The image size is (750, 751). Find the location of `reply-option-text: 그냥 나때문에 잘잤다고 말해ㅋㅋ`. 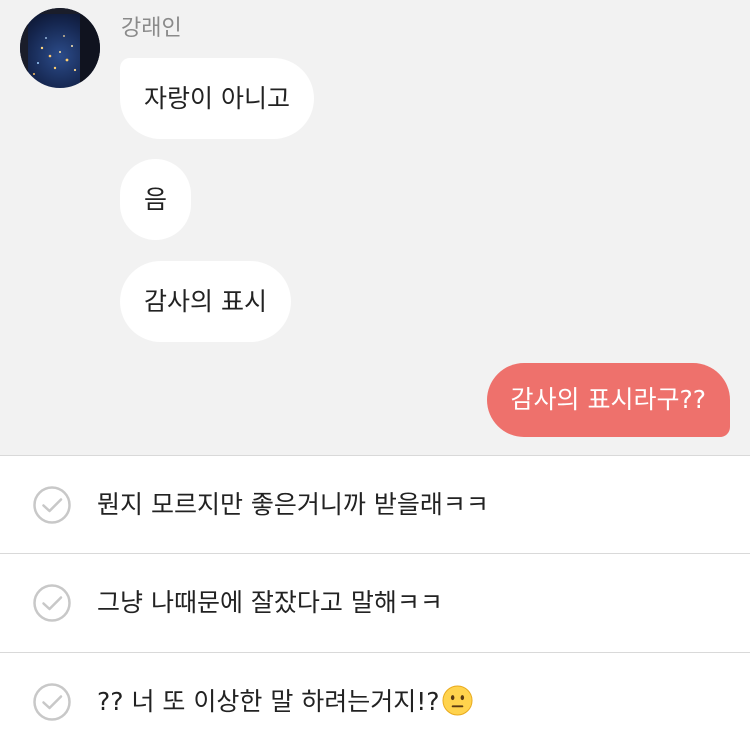

reply-option-text: 그냥 나때문에 잘잤다고 말해ㅋㅋ is located at coordinates (270, 602).